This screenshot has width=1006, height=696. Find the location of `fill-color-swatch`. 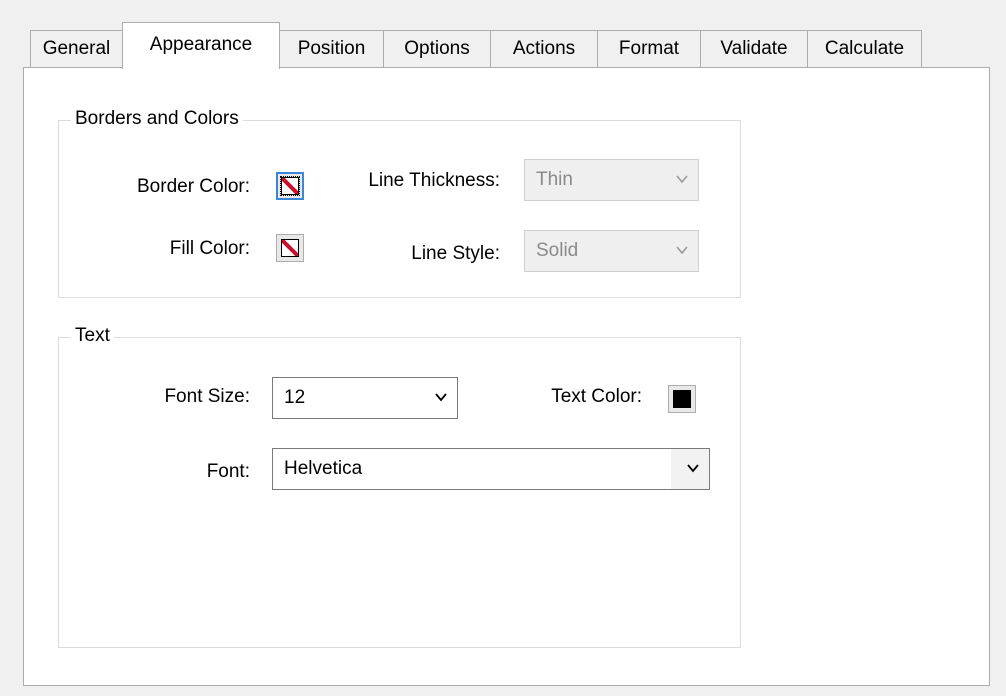

fill-color-swatch is located at coordinates (290, 248).